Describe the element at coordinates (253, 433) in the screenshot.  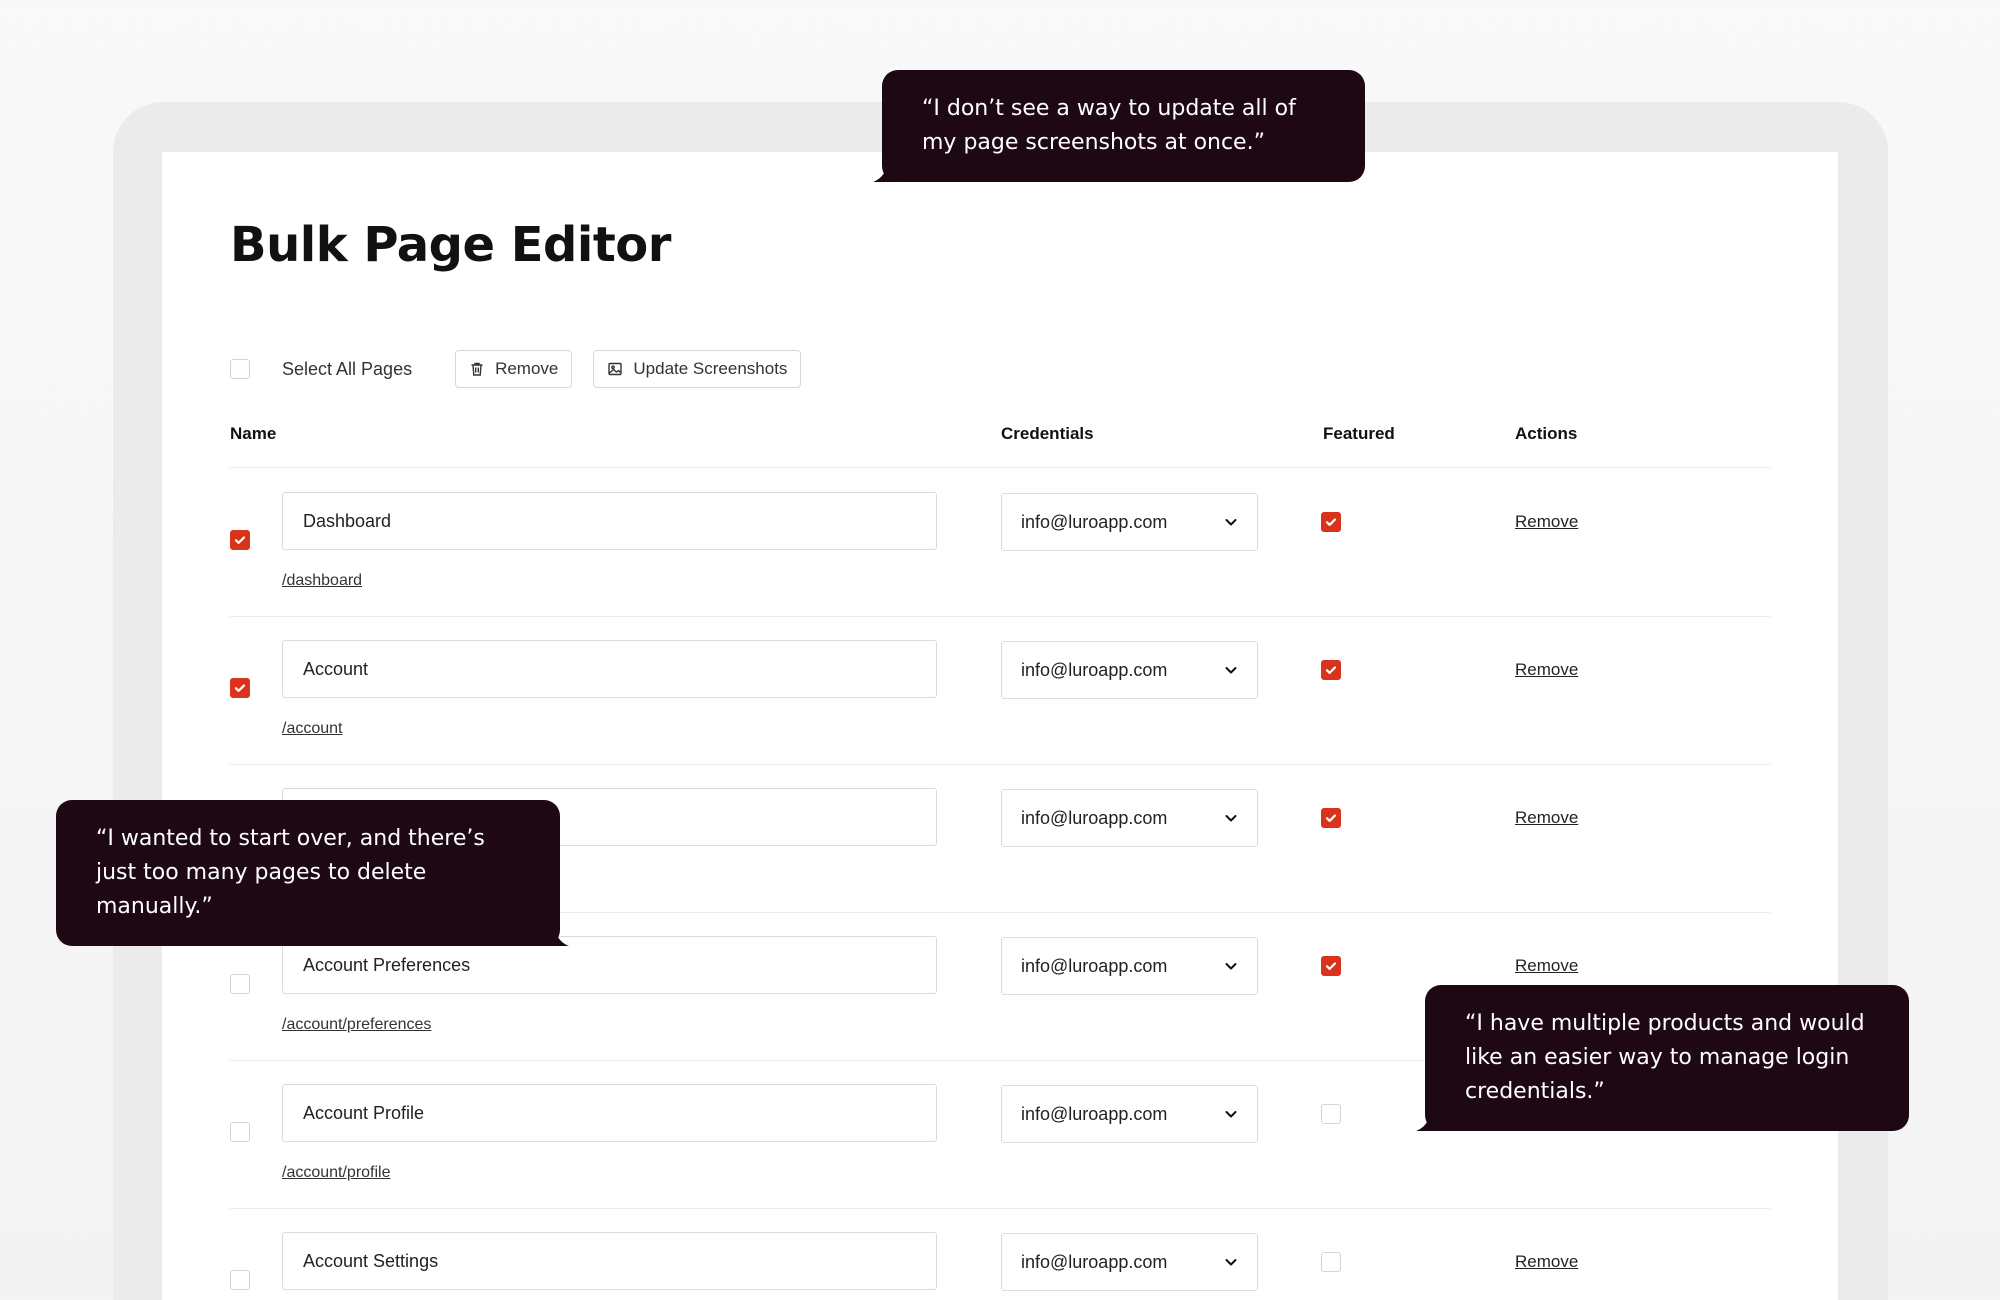
I see `column-header-name: Name` at that location.